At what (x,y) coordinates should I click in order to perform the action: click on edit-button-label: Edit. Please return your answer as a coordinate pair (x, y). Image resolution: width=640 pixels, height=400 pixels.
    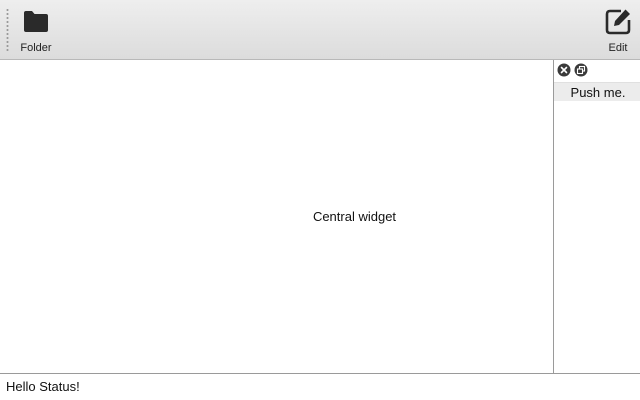
    Looking at the image, I should click on (618, 48).